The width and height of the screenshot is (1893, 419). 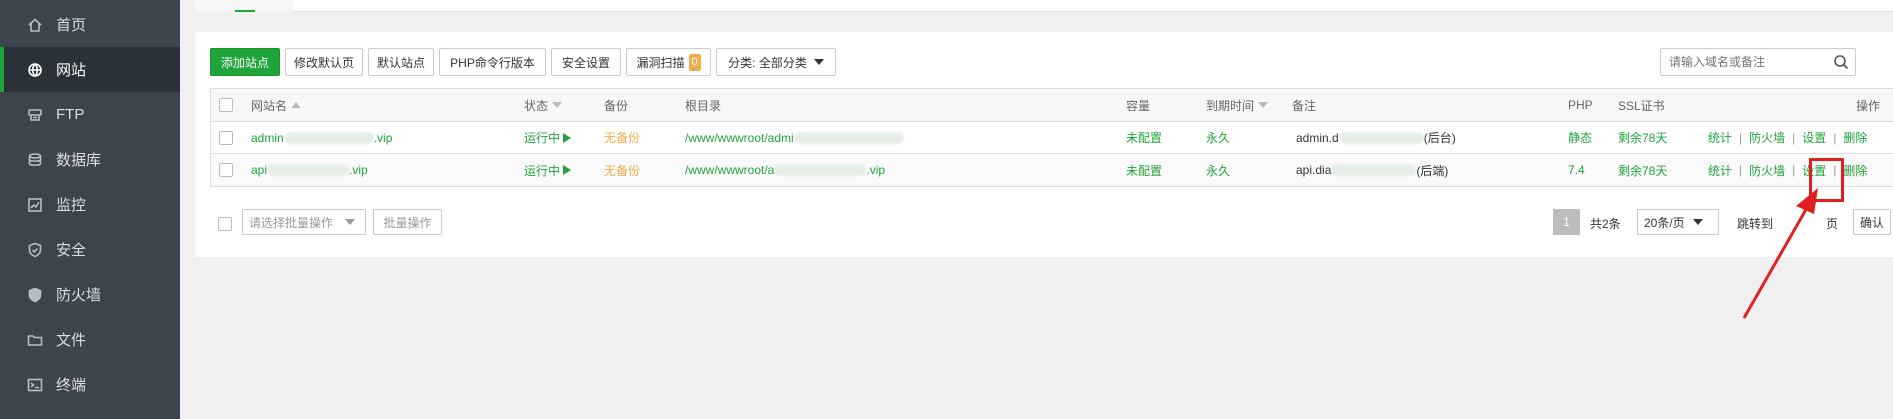 I want to click on php-version-link: 7.4, so click(x=1576, y=170).